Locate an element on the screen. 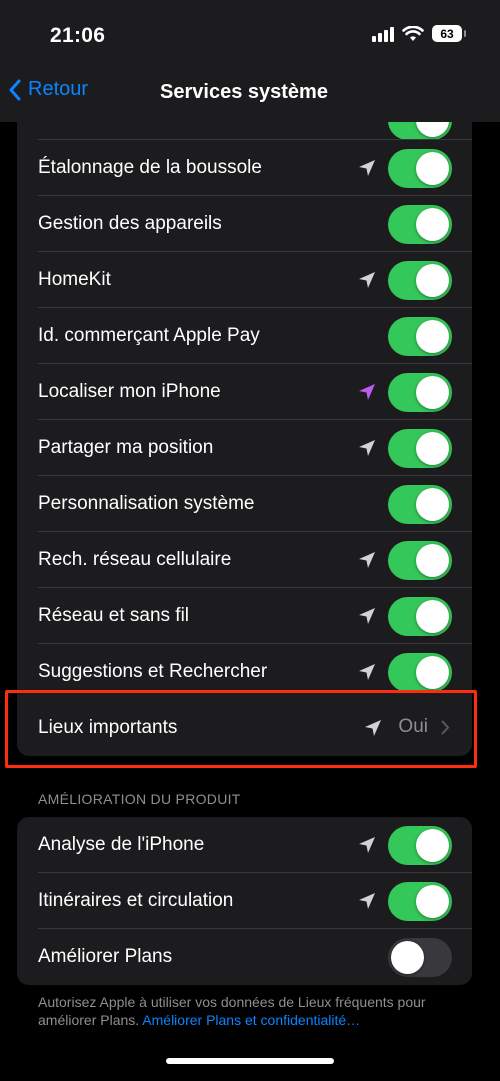 Image resolution: width=500 pixels, height=1081 pixels. partial-row is located at coordinates (244, 131).